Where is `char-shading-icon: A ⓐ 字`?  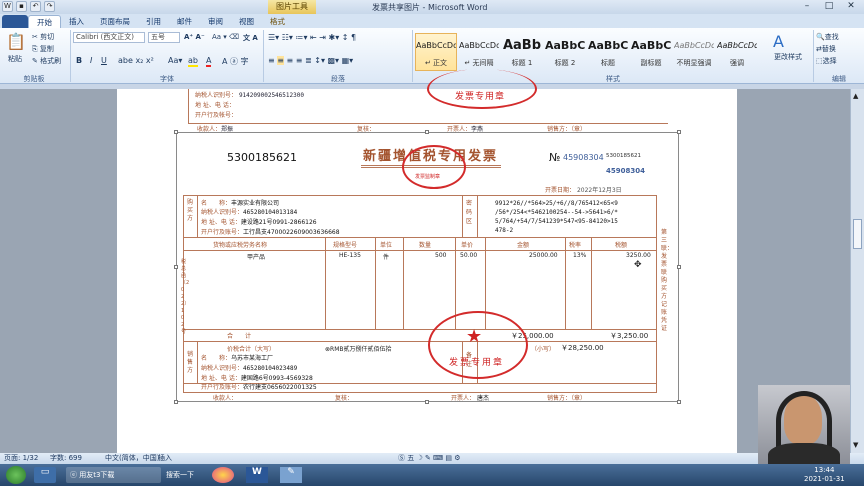
char-shading-icon: A ⓐ 字 is located at coordinates (235, 61).